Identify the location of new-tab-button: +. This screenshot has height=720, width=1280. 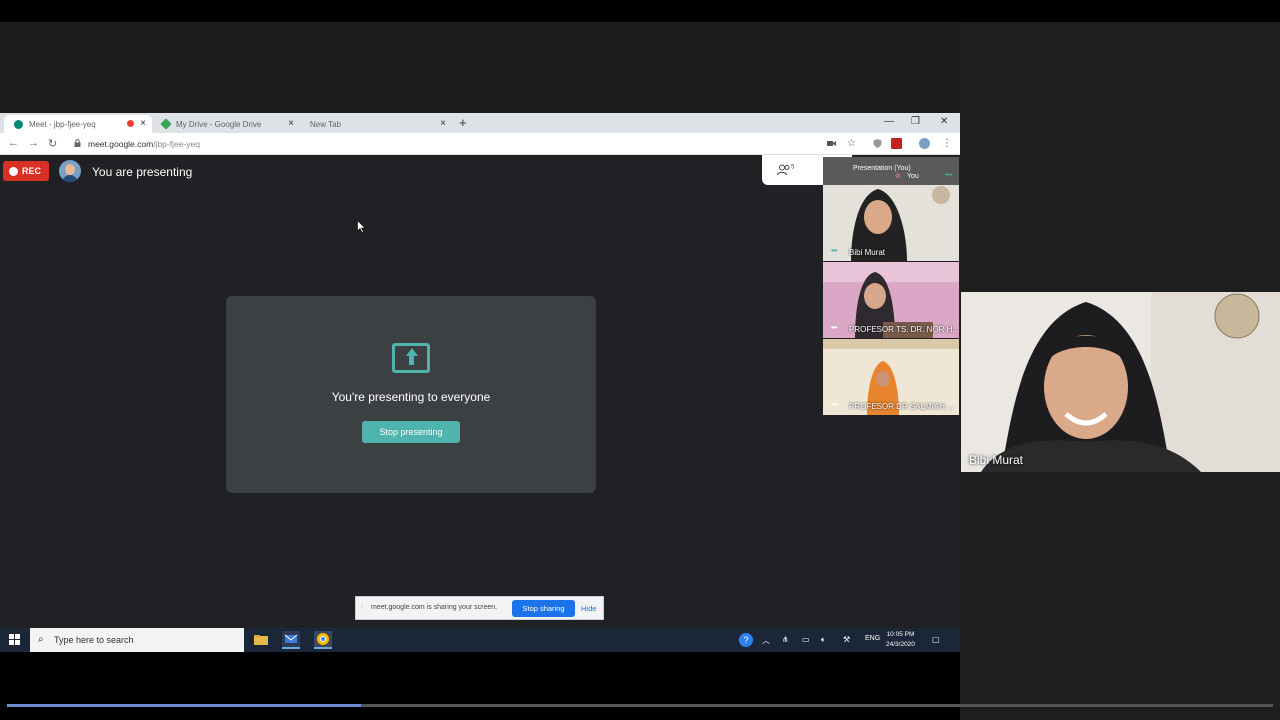
(463, 122).